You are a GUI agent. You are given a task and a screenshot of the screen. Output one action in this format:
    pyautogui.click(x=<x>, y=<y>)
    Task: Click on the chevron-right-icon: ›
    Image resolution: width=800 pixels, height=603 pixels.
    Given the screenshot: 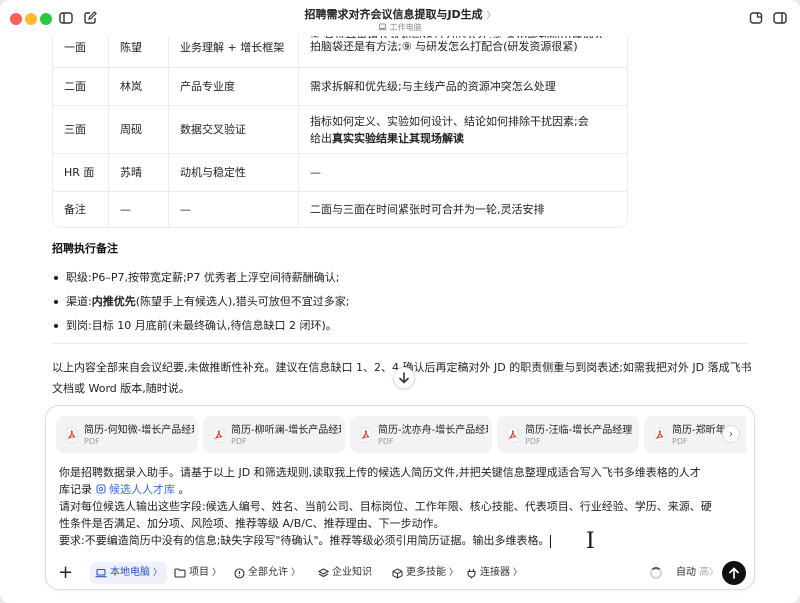 What is the action you would take?
    pyautogui.click(x=731, y=434)
    